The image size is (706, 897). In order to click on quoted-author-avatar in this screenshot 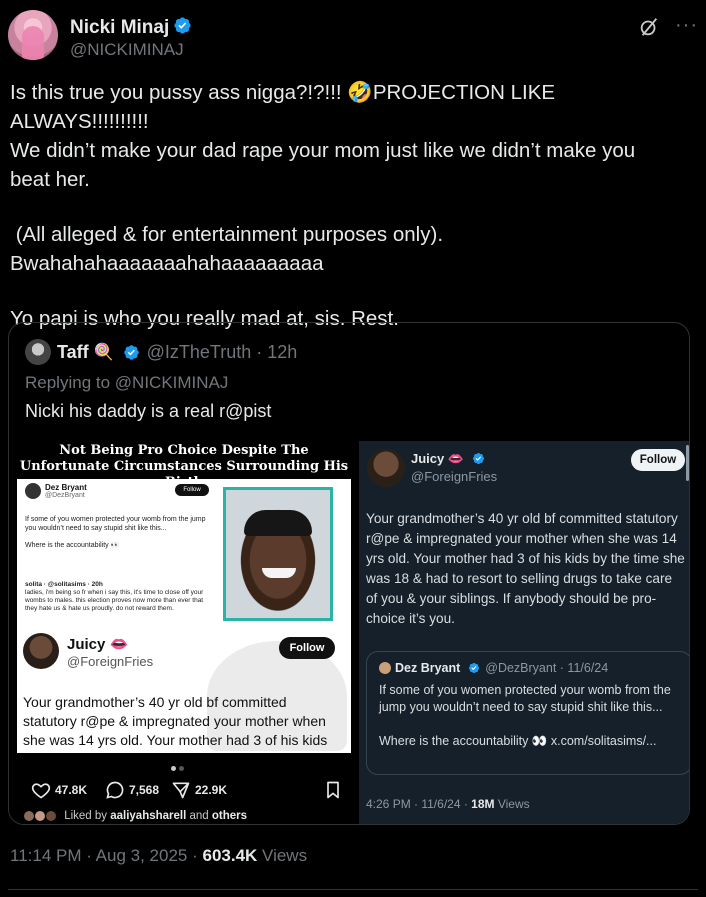, I will do `click(38, 352)`.